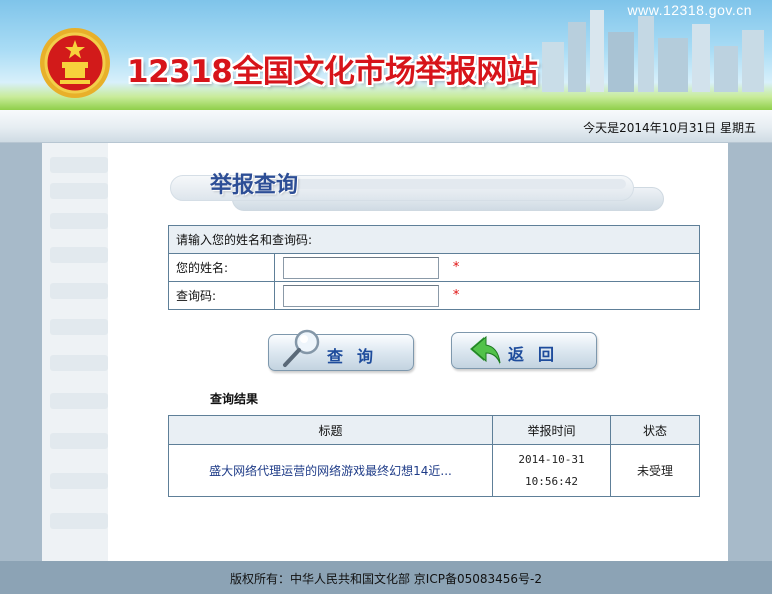 Image resolution: width=772 pixels, height=594 pixels. Describe the element at coordinates (361, 295) in the screenshot. I see `query-code-input` at that location.